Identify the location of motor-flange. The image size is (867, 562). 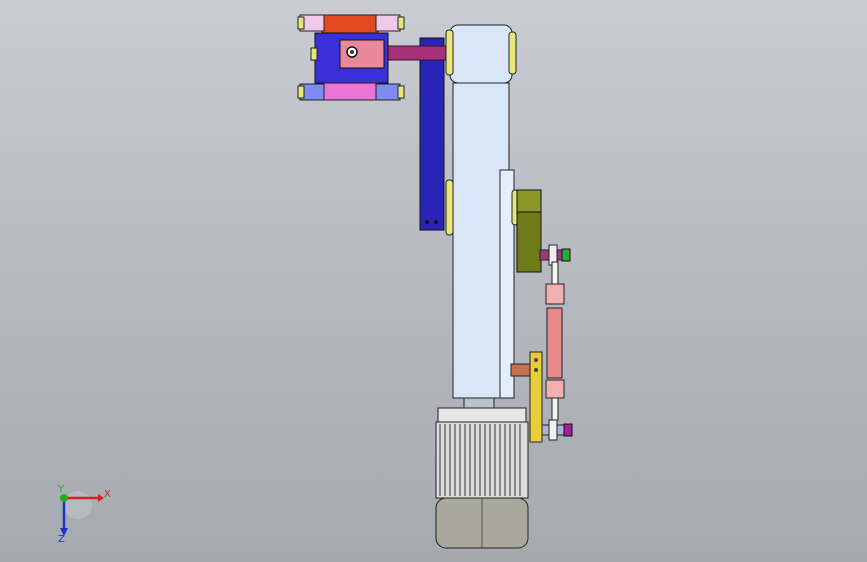
(482, 415).